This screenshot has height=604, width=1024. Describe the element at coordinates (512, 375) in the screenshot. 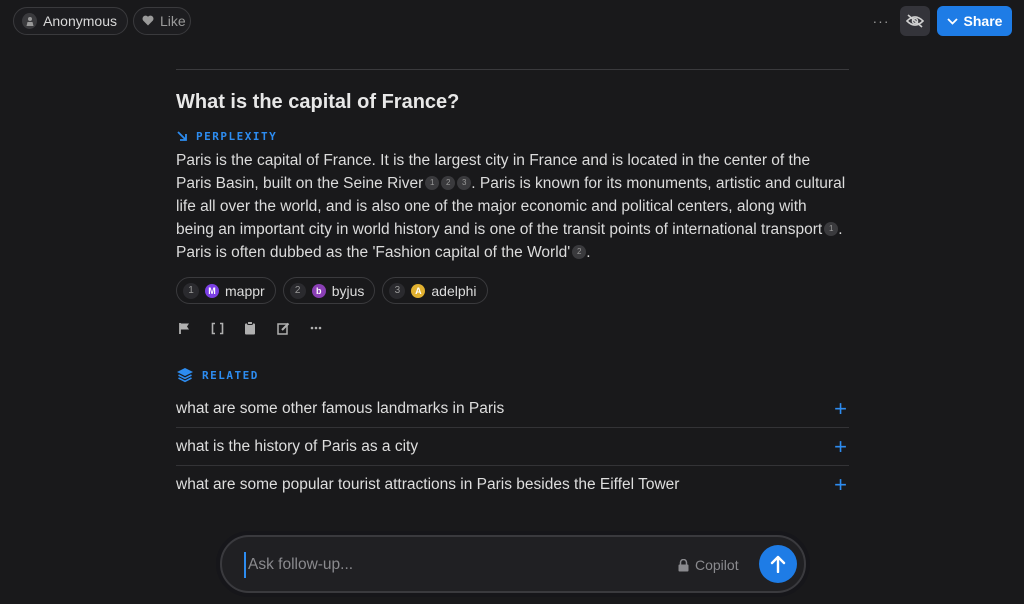

I see `related-header: RELATED` at that location.